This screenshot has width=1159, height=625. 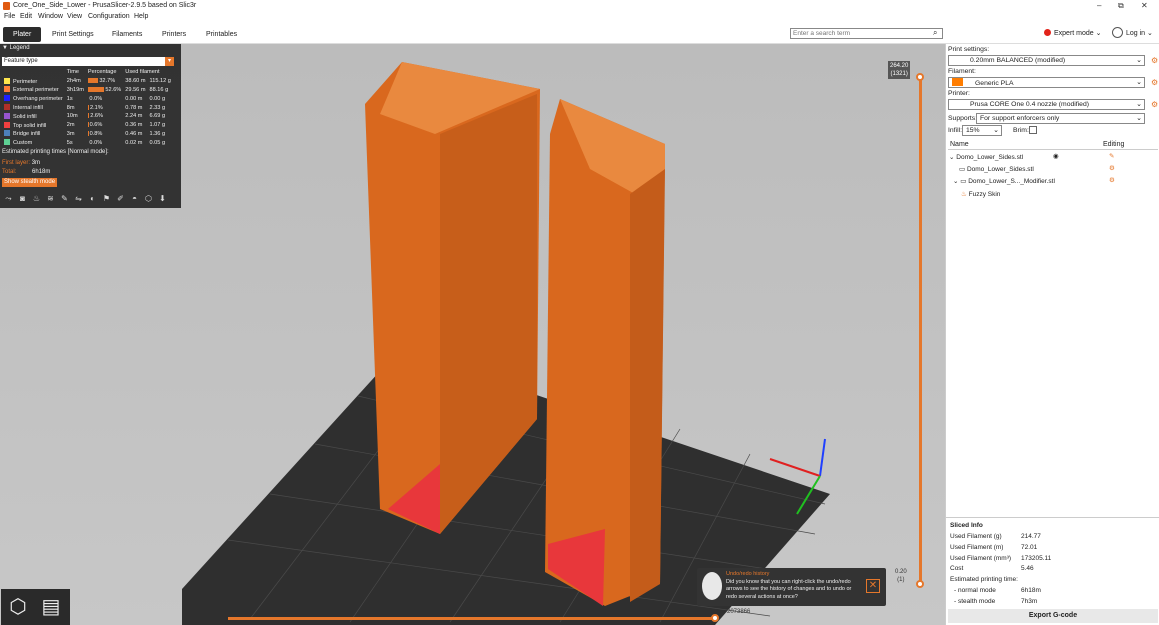 What do you see at coordinates (134, 107) in the screenshot?
I see `feature-length: 0.78 m` at bounding box center [134, 107].